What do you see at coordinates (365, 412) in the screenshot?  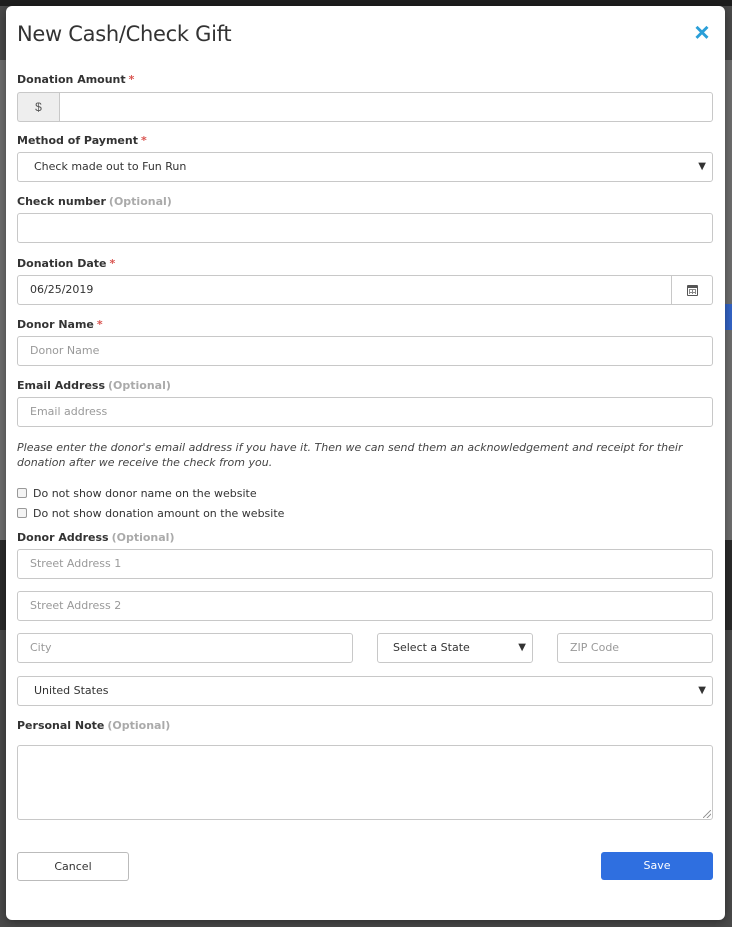 I see `email-input: Email address` at bounding box center [365, 412].